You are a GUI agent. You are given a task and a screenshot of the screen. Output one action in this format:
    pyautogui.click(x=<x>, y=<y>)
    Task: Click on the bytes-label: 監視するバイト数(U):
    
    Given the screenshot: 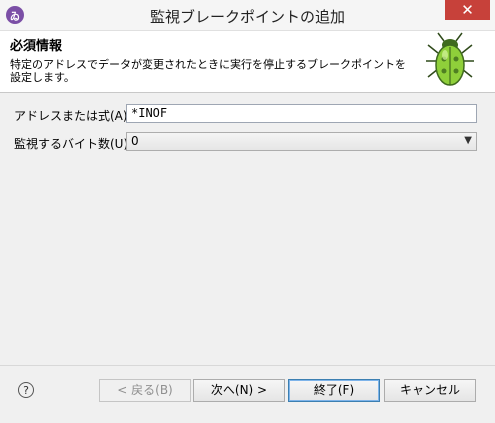 What is the action you would take?
    pyautogui.click(x=73, y=144)
    